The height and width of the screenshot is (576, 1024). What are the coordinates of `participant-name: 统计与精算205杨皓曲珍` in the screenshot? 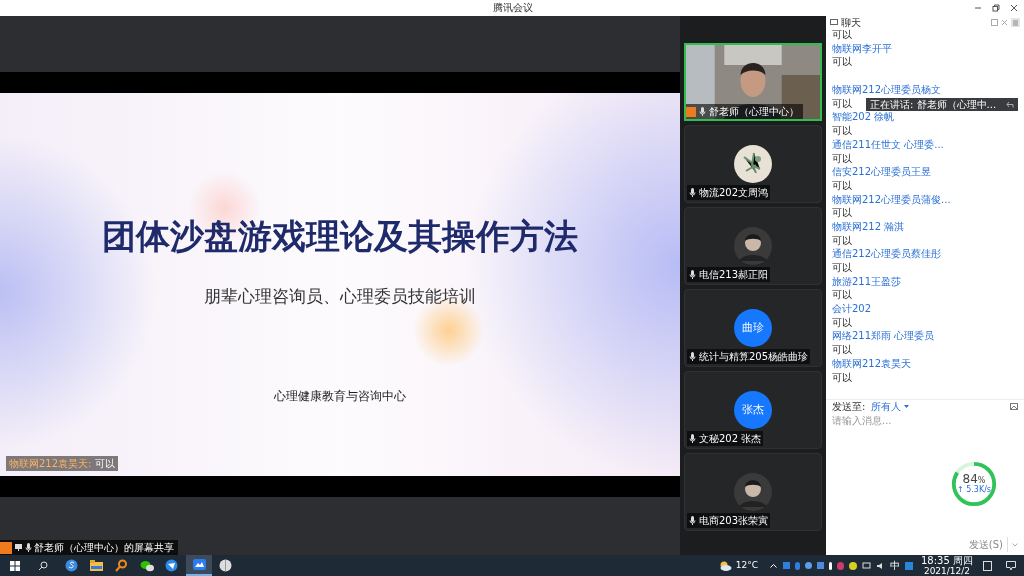 It's located at (754, 357).